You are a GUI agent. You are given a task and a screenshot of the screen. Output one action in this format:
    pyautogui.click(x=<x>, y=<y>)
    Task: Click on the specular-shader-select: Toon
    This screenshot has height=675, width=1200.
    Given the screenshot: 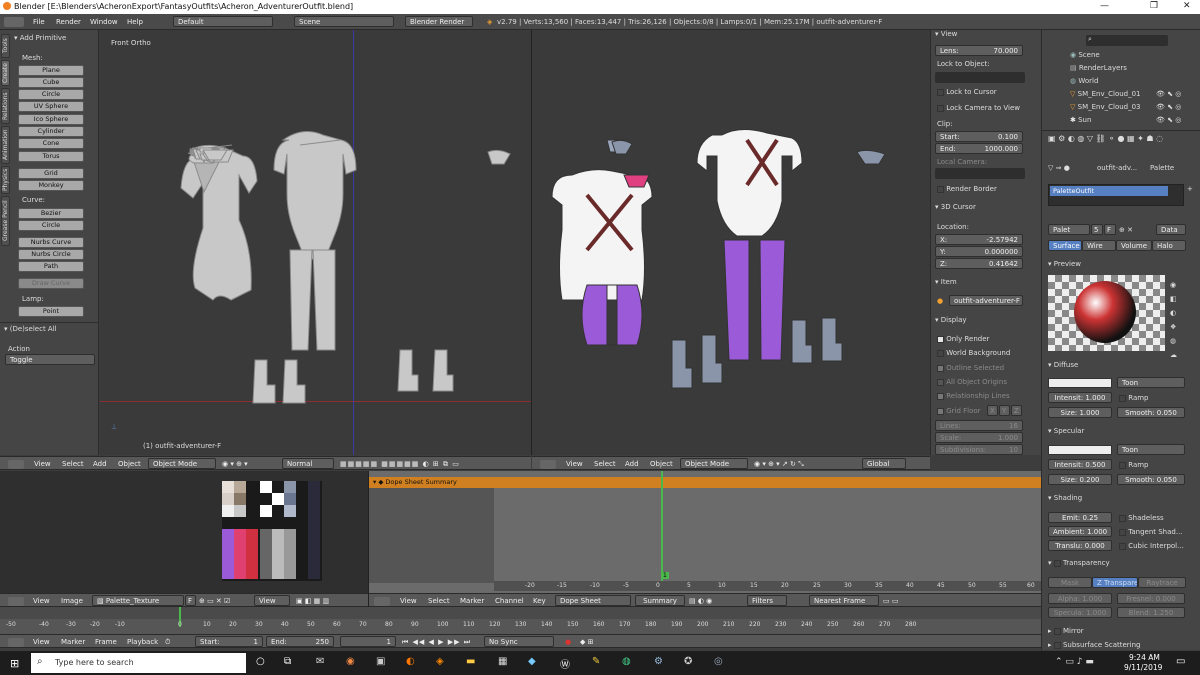 What is the action you would take?
    pyautogui.click(x=1151, y=449)
    